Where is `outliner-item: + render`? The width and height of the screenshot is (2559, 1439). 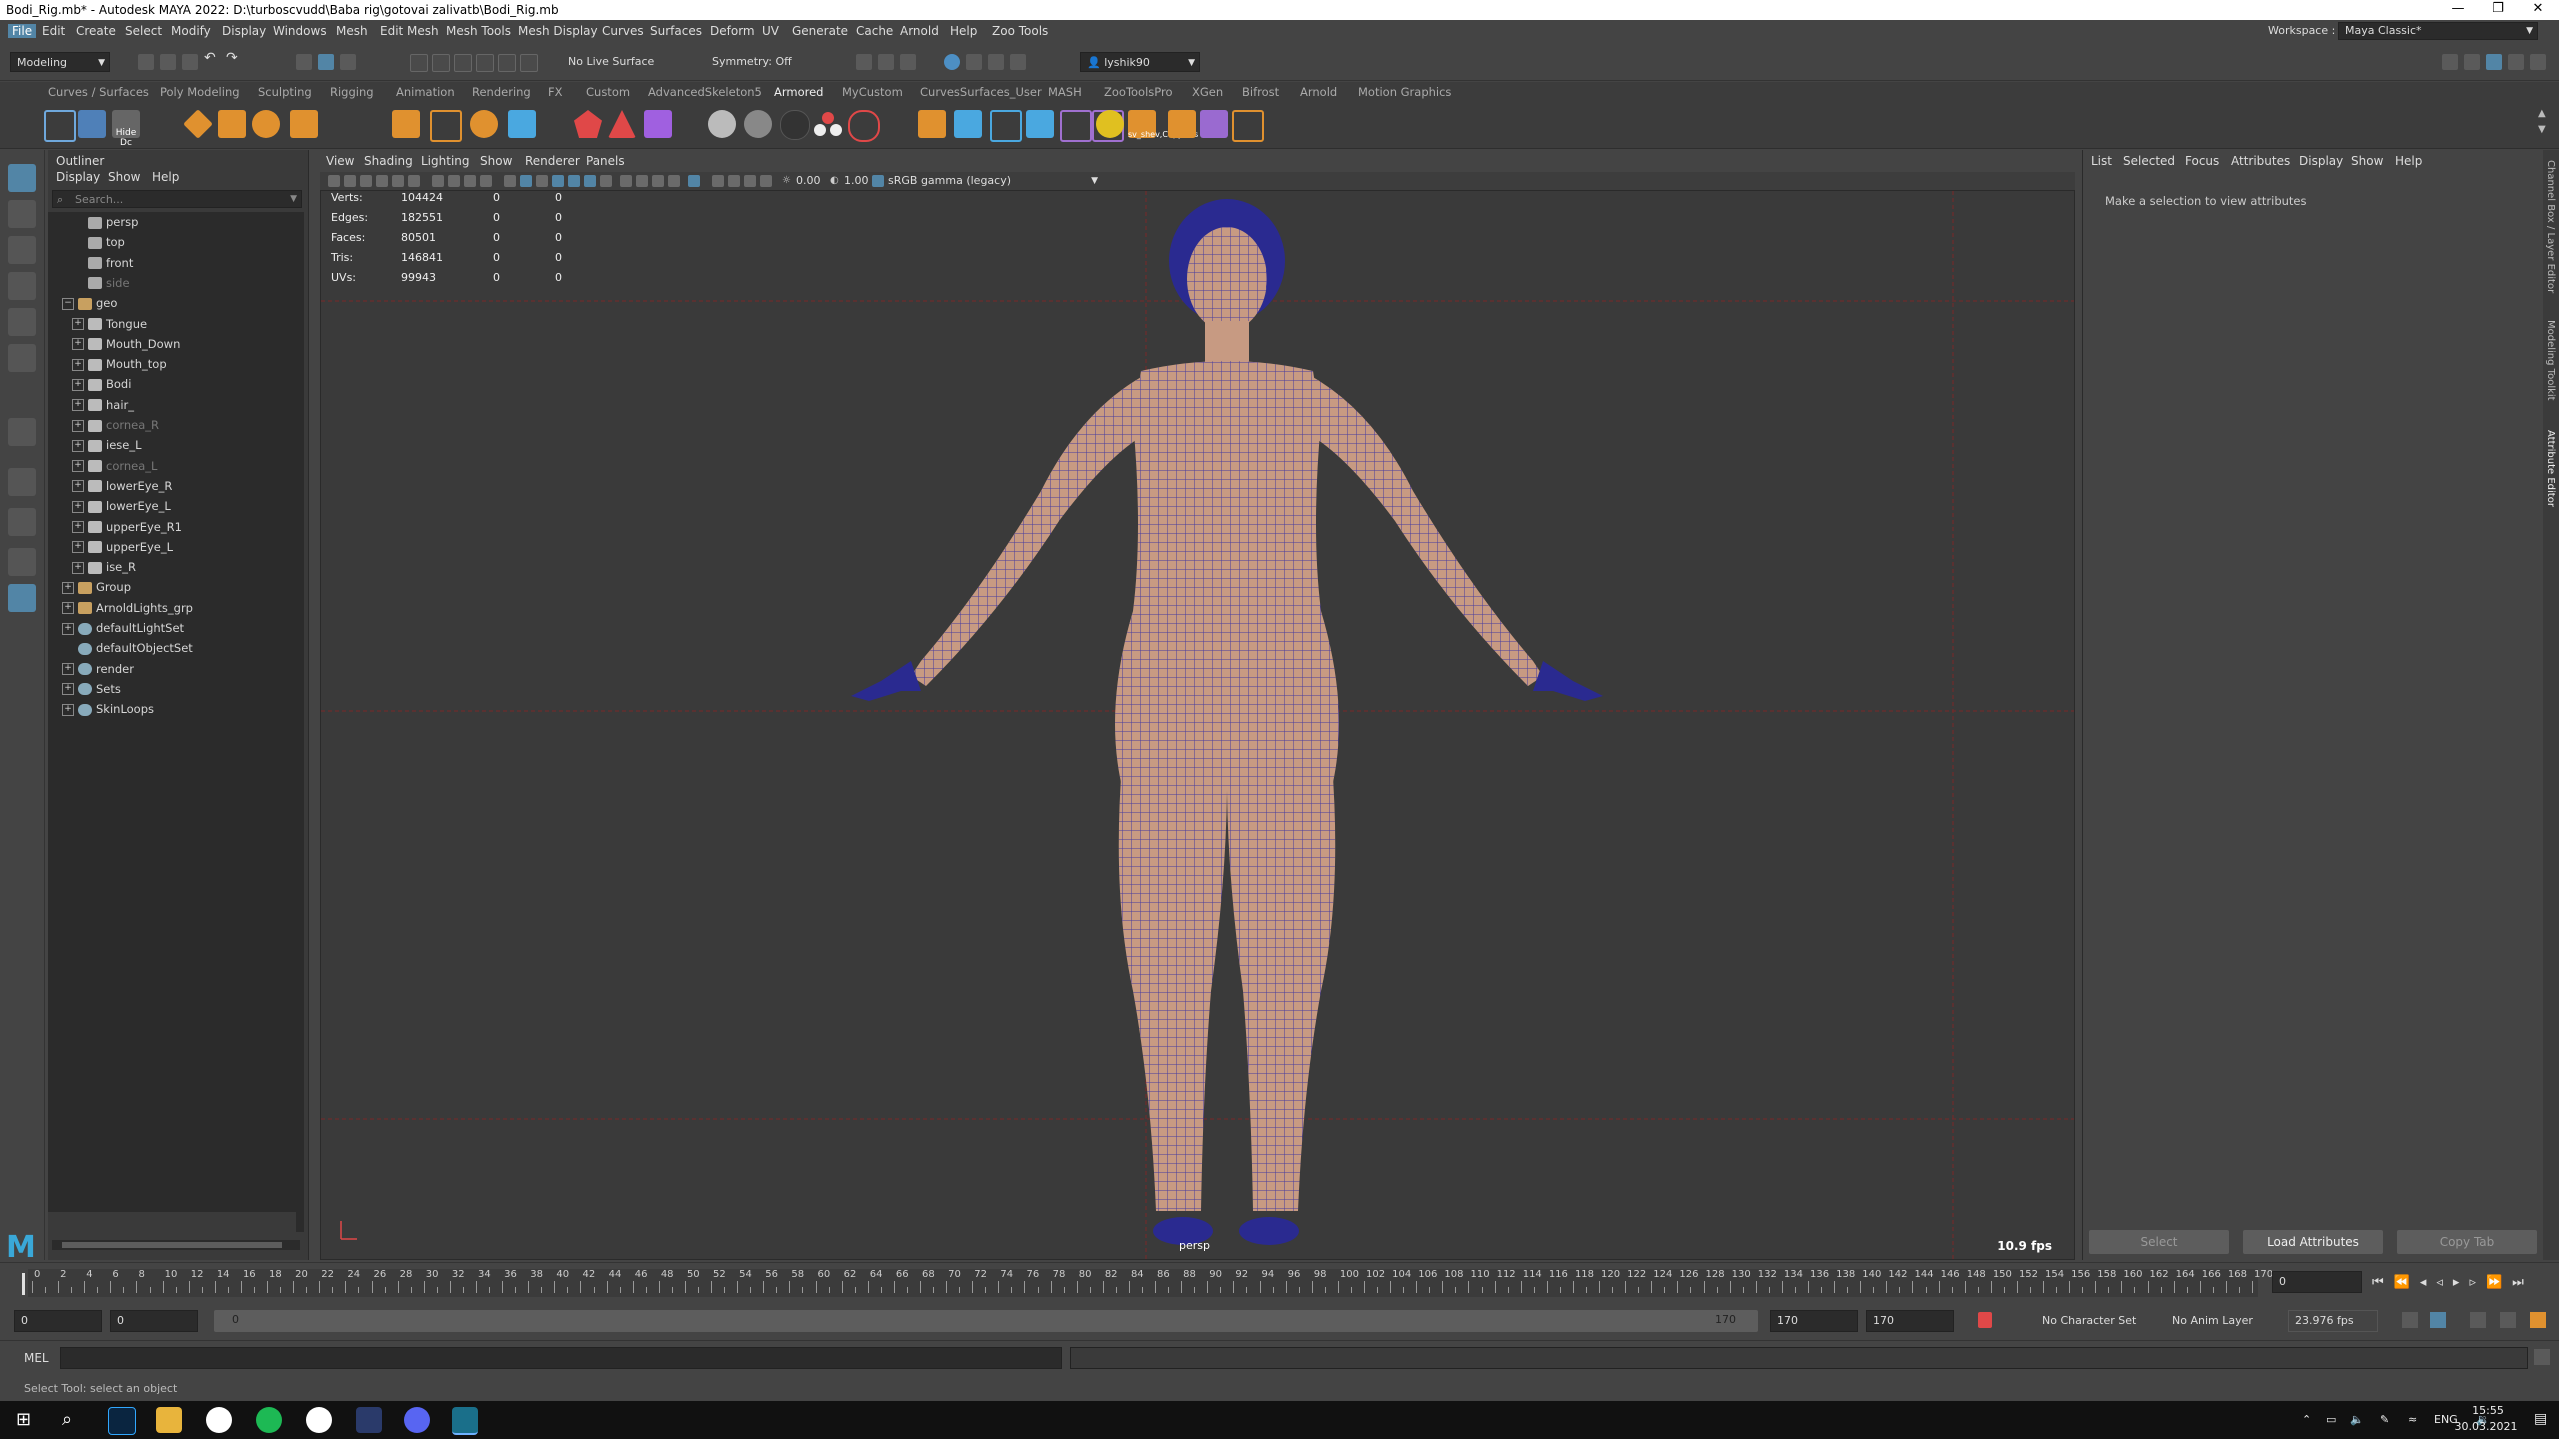
outliner-item: + render is located at coordinates (98, 669).